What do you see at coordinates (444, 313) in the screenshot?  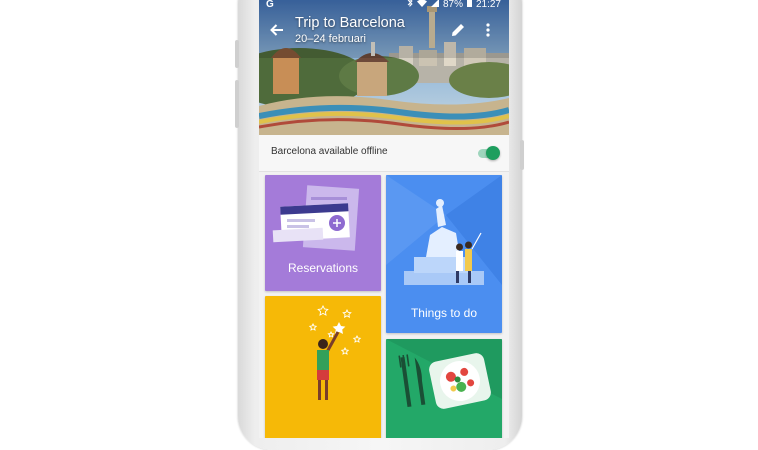 I see `things-to-do-label: Things to do` at bounding box center [444, 313].